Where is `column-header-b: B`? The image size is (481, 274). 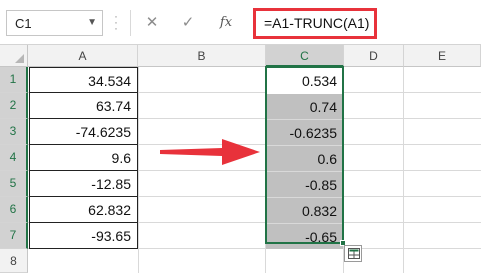
column-header-b: B is located at coordinates (202, 56).